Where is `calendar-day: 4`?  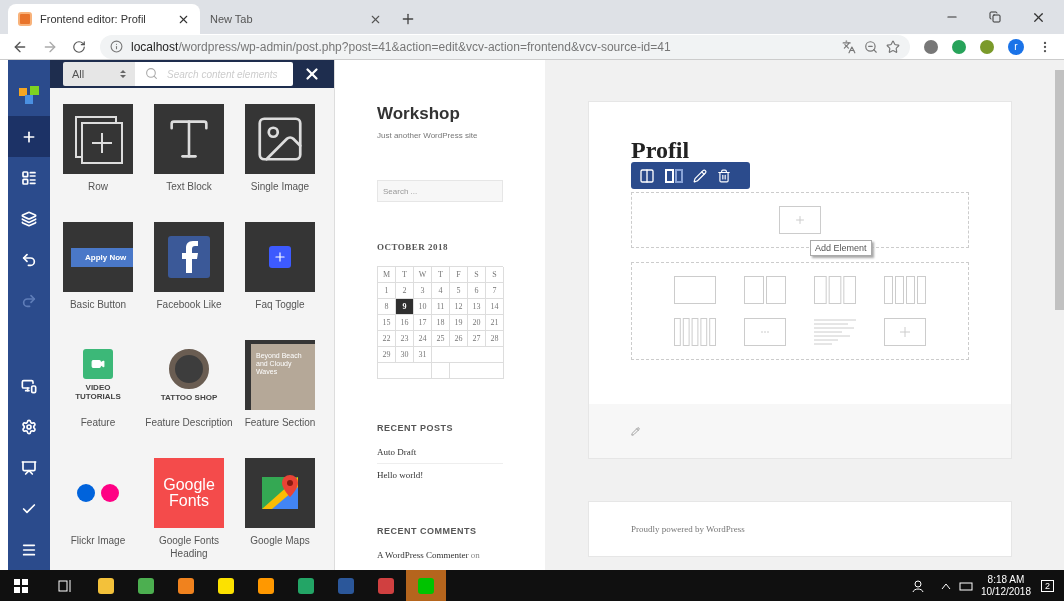
calendar-day: 4 is located at coordinates (441, 291).